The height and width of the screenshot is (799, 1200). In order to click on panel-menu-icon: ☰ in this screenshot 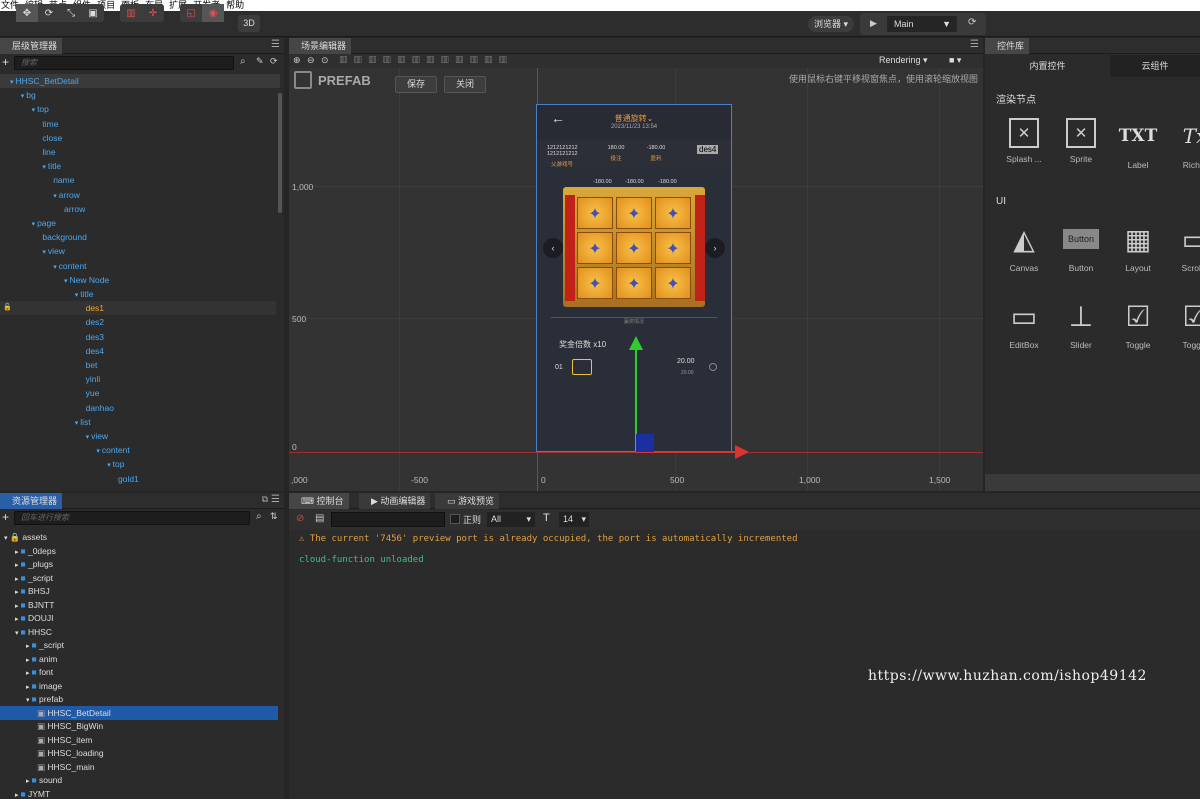, I will do `click(275, 499)`.